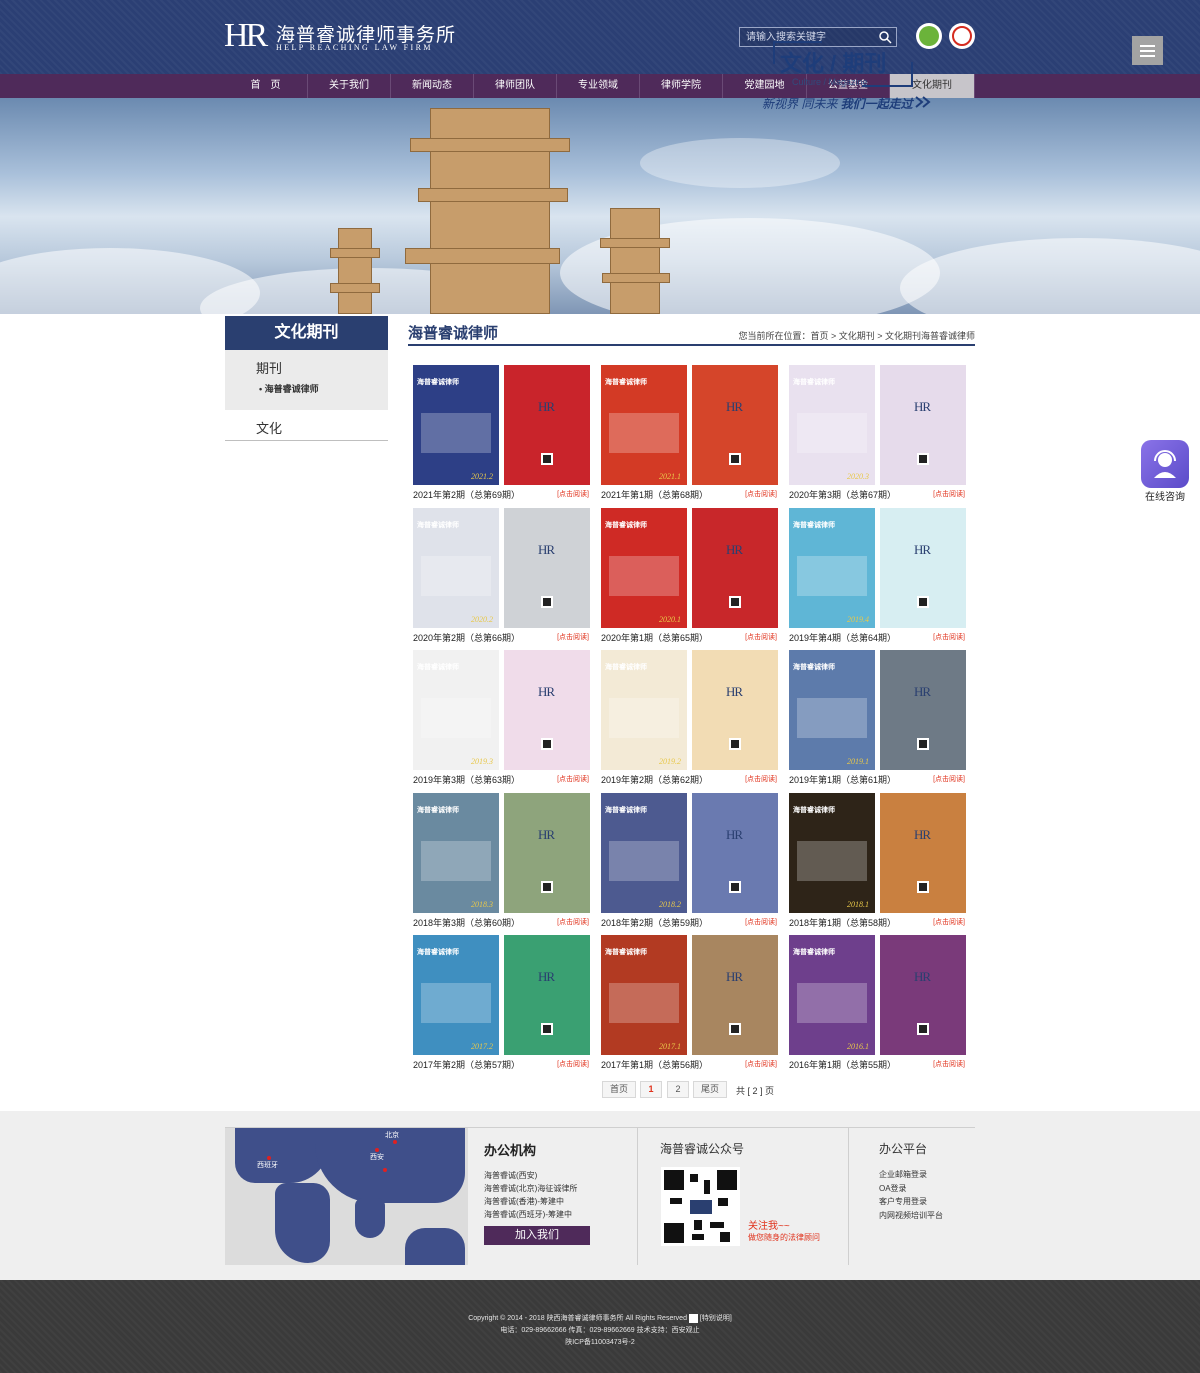  I want to click on pager-first: 首页, so click(619, 1089).